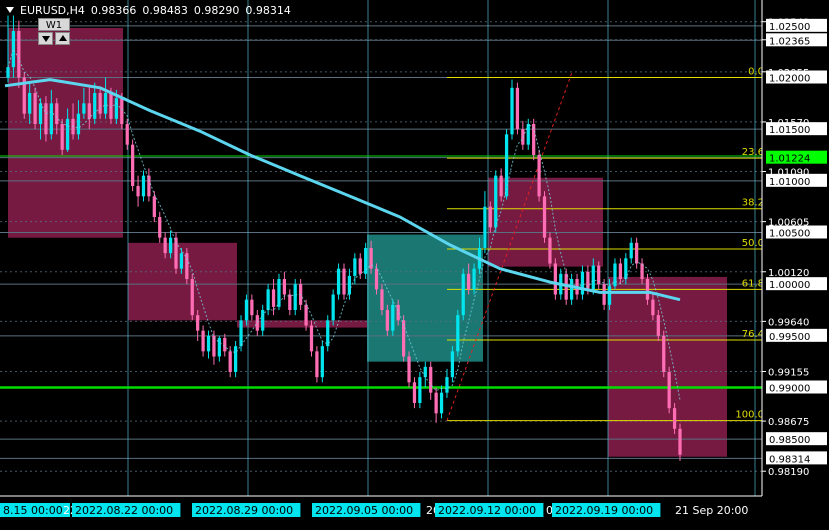 The image size is (829, 530). What do you see at coordinates (789, 440) in the screenshot?
I see `price-tag-label: 0.98500` at bounding box center [789, 440].